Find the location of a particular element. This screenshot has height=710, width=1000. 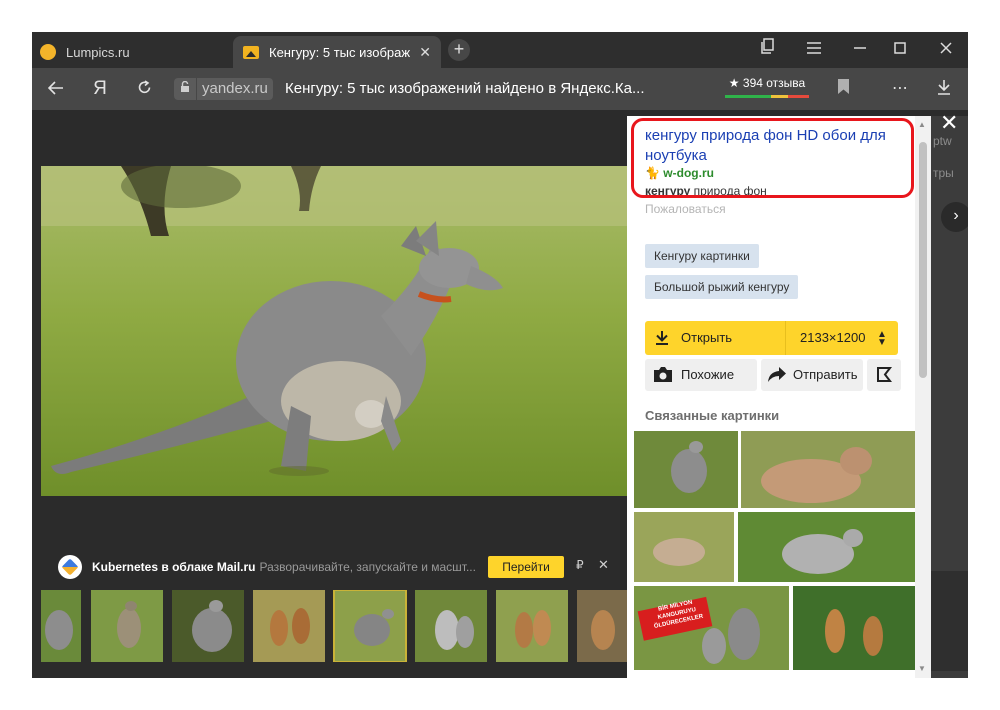

tab-bar: Lumpics.ru Кенгуру: 5 тыс изображ ✕ + is located at coordinates (500, 50).